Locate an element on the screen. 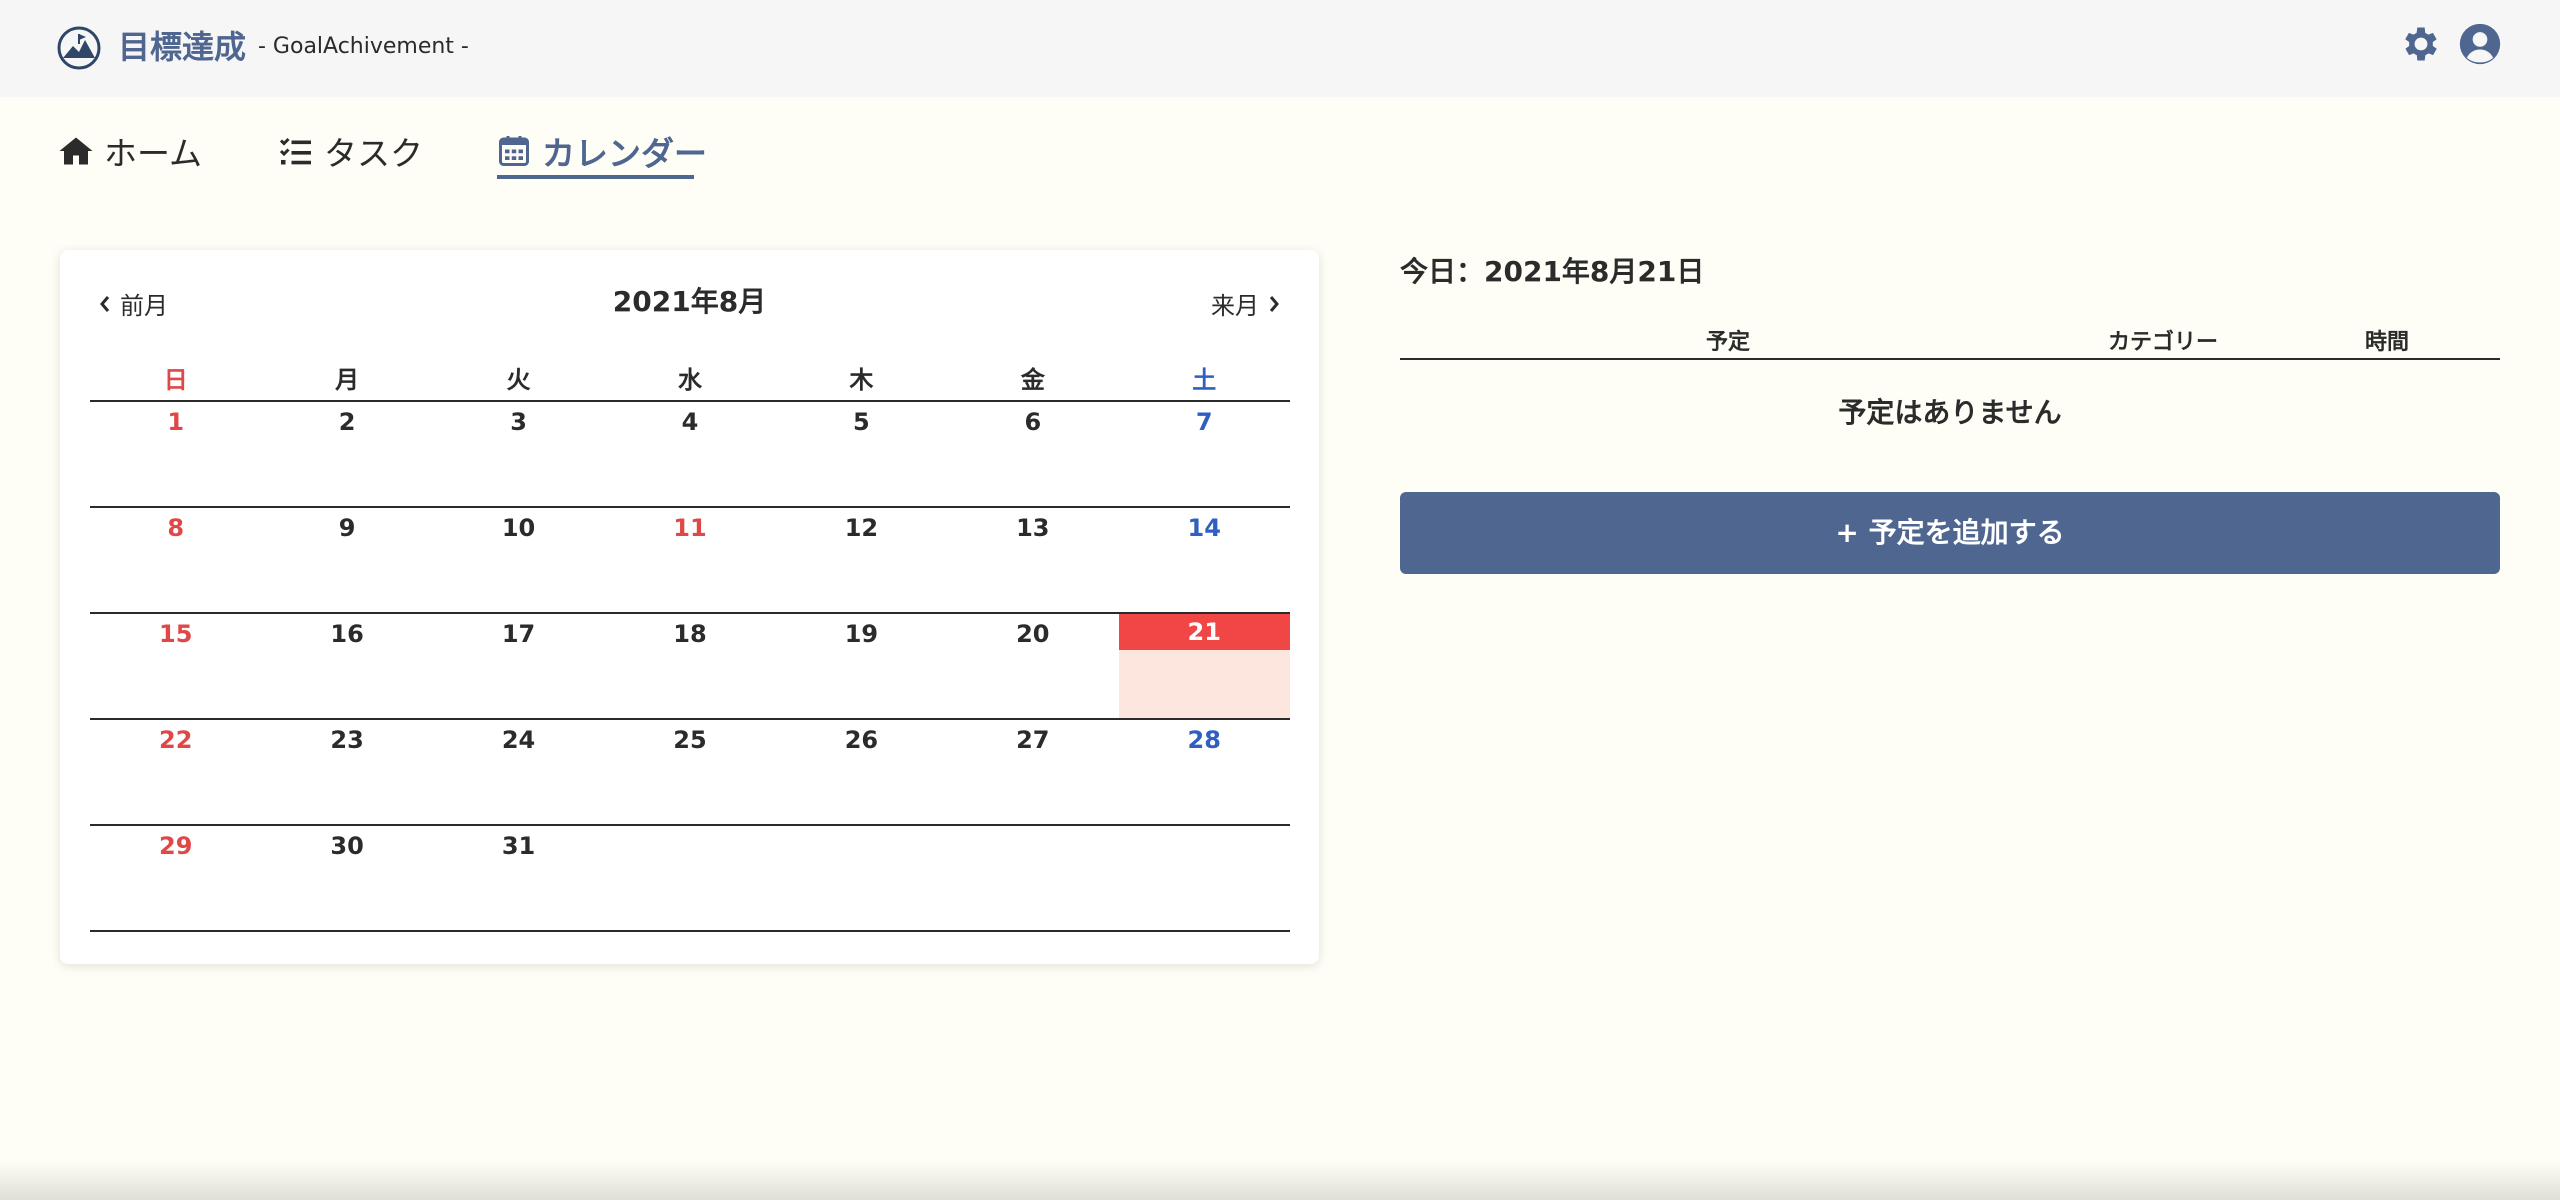  calendar-week: 1 2 3 4 5 6 7 is located at coordinates (690, 455).